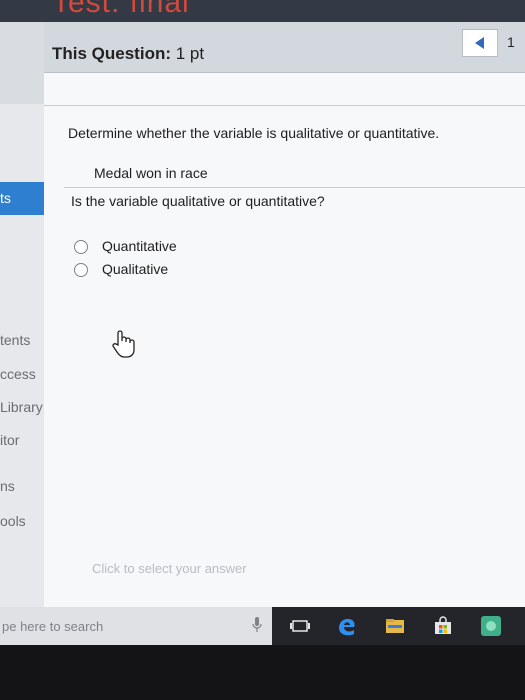 This screenshot has width=525, height=700. What do you see at coordinates (139, 246) in the screenshot?
I see `option-quantitative-label: Quantitative` at bounding box center [139, 246].